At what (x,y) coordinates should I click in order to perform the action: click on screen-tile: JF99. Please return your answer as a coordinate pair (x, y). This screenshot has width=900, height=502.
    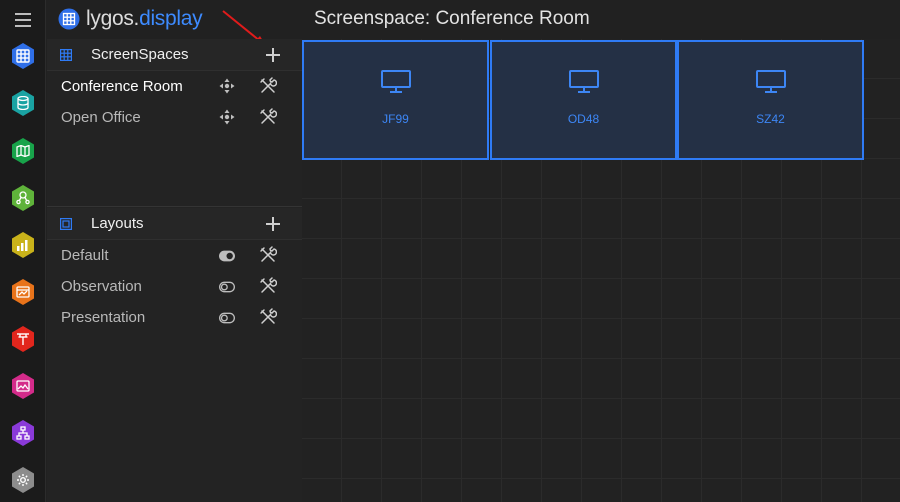
    Looking at the image, I should click on (395, 100).